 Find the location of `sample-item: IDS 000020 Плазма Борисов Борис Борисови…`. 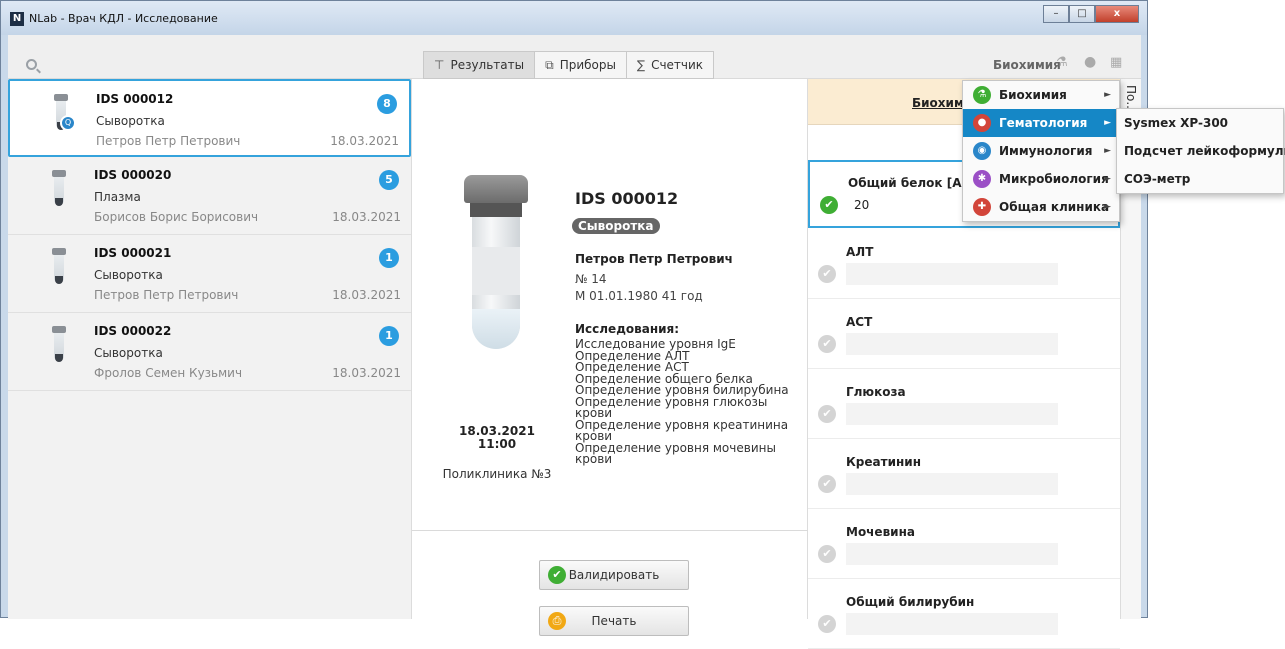

sample-item: IDS 000020 Плазма Борисов Борис Борисови… is located at coordinates (209, 196).